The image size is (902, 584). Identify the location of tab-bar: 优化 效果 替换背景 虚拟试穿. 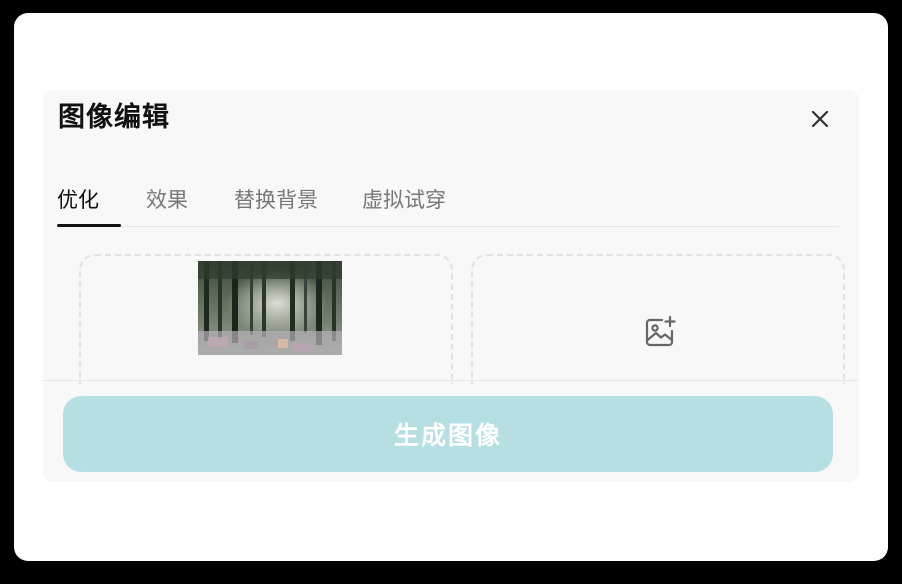
(448, 204).